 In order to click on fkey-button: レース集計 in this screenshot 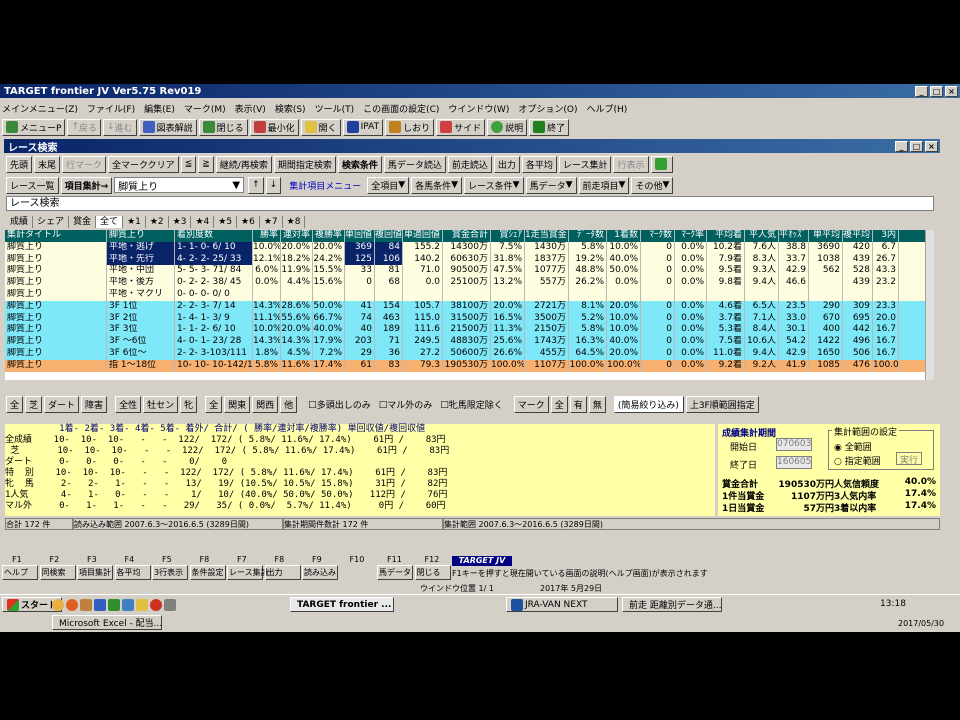, I will do `click(248, 572)`.